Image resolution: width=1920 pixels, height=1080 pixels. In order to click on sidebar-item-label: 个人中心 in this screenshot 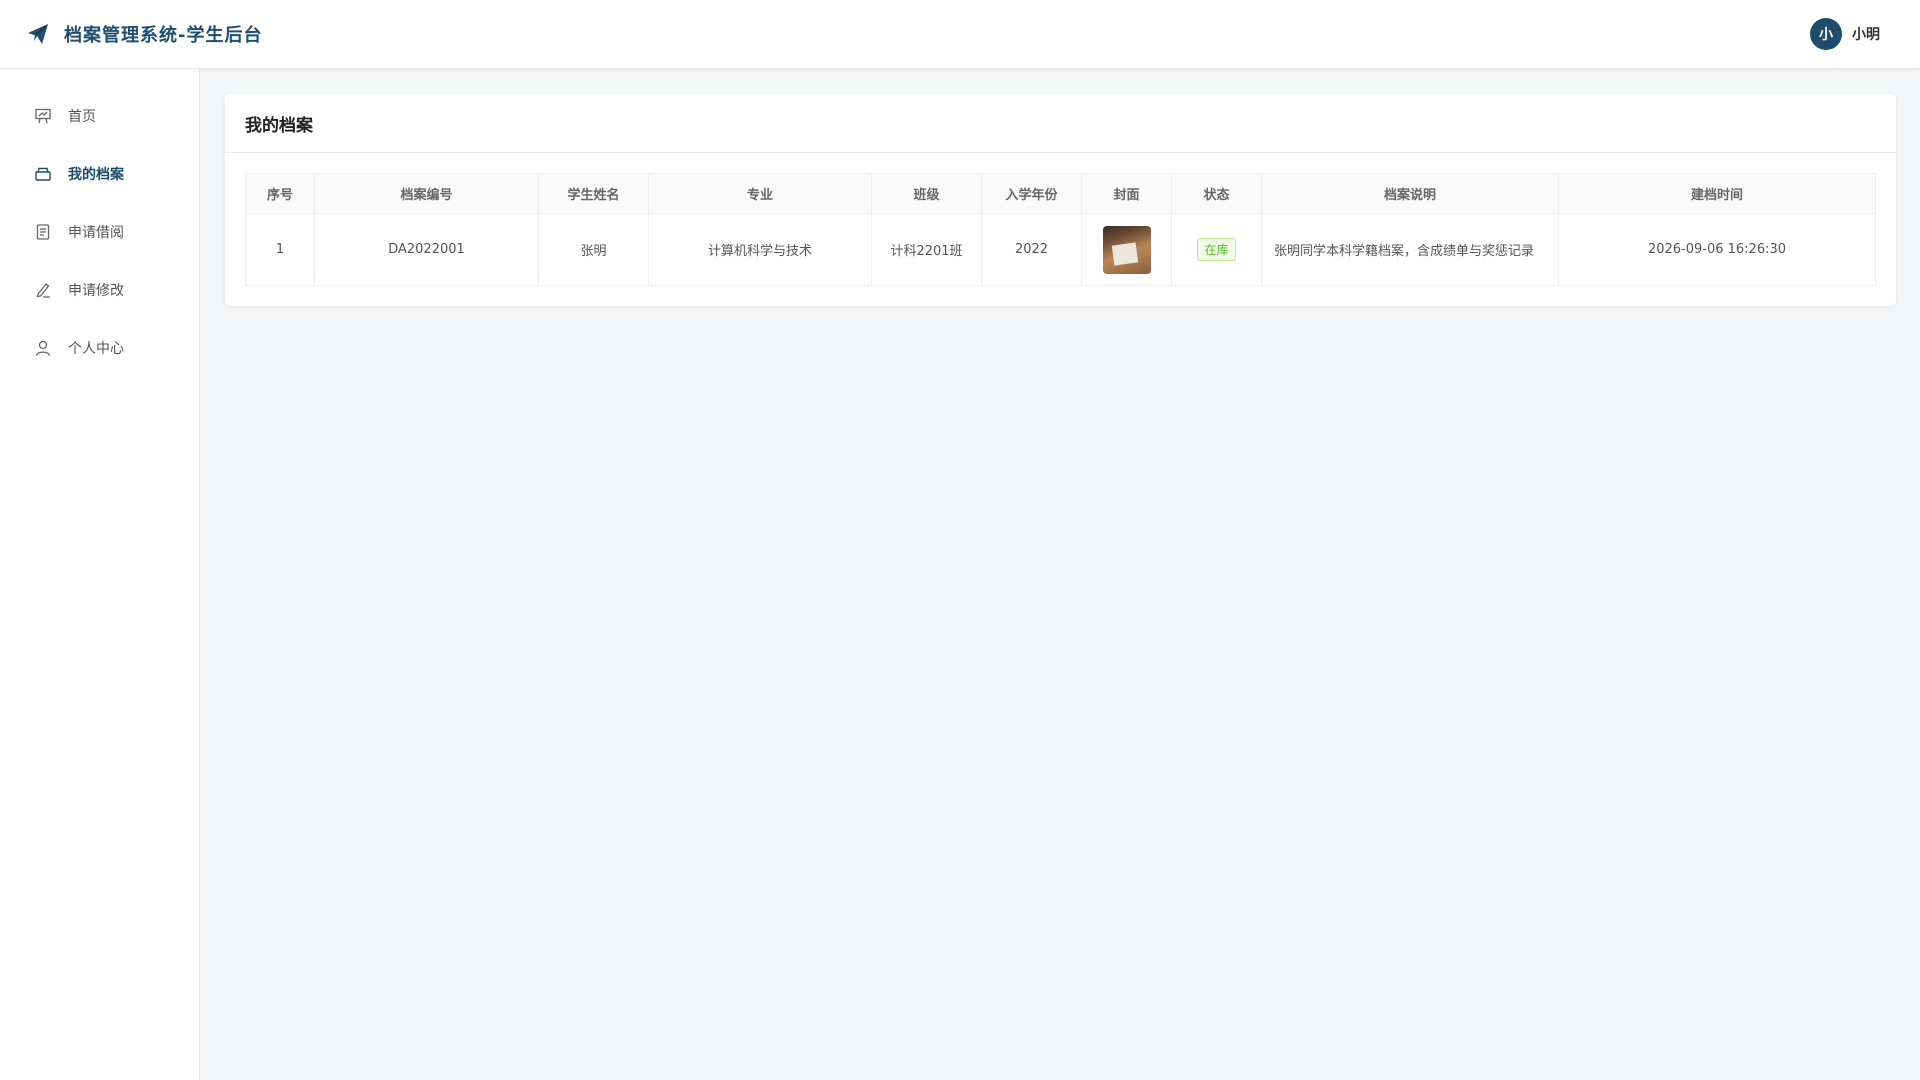, I will do `click(96, 349)`.